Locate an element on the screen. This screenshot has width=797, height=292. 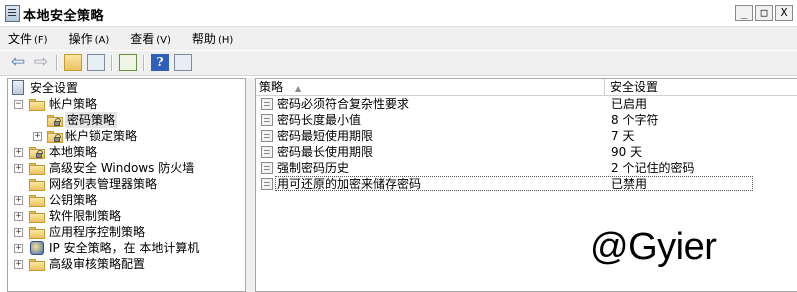
menu-action: 操作 (A) is located at coordinates (89, 38).